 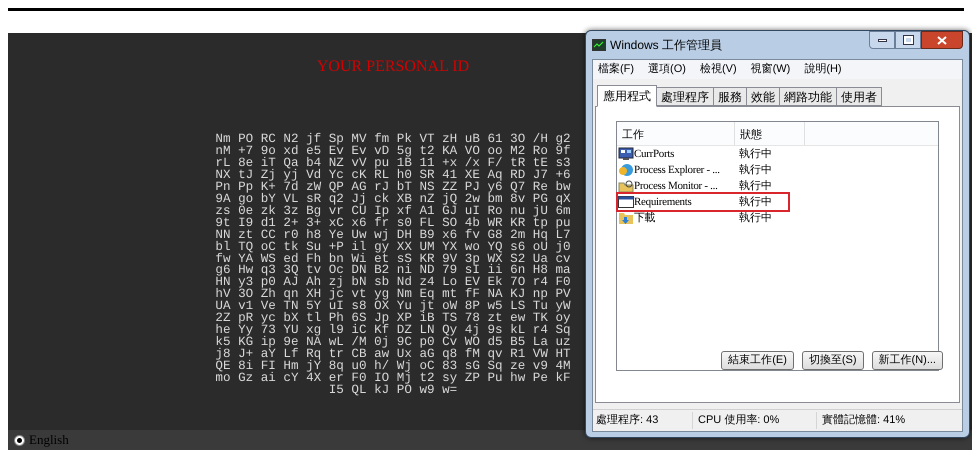 What do you see at coordinates (755, 420) in the screenshot?
I see `status-text: CPU 使用率: 0%` at bounding box center [755, 420].